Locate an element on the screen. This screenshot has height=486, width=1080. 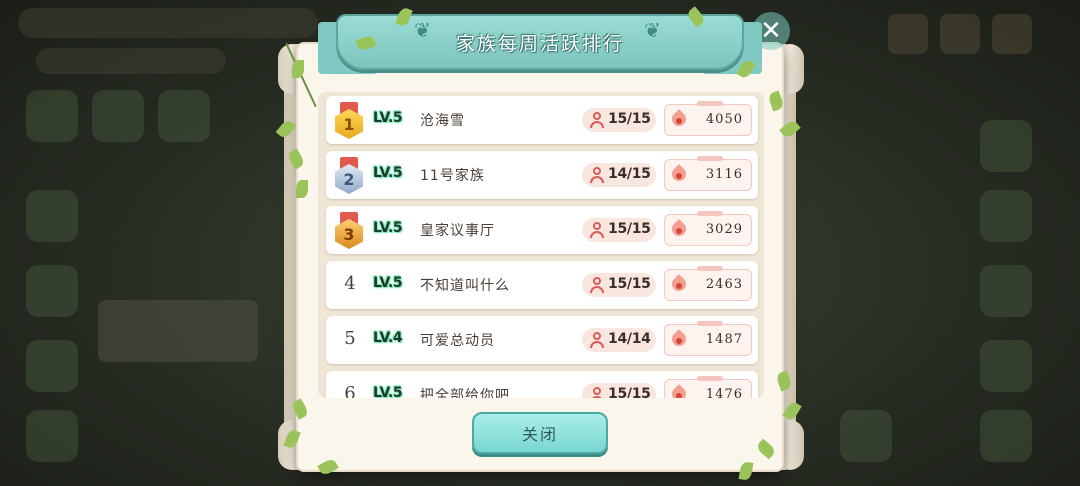
family-name: 皇家议事厅 is located at coordinates (457, 231).